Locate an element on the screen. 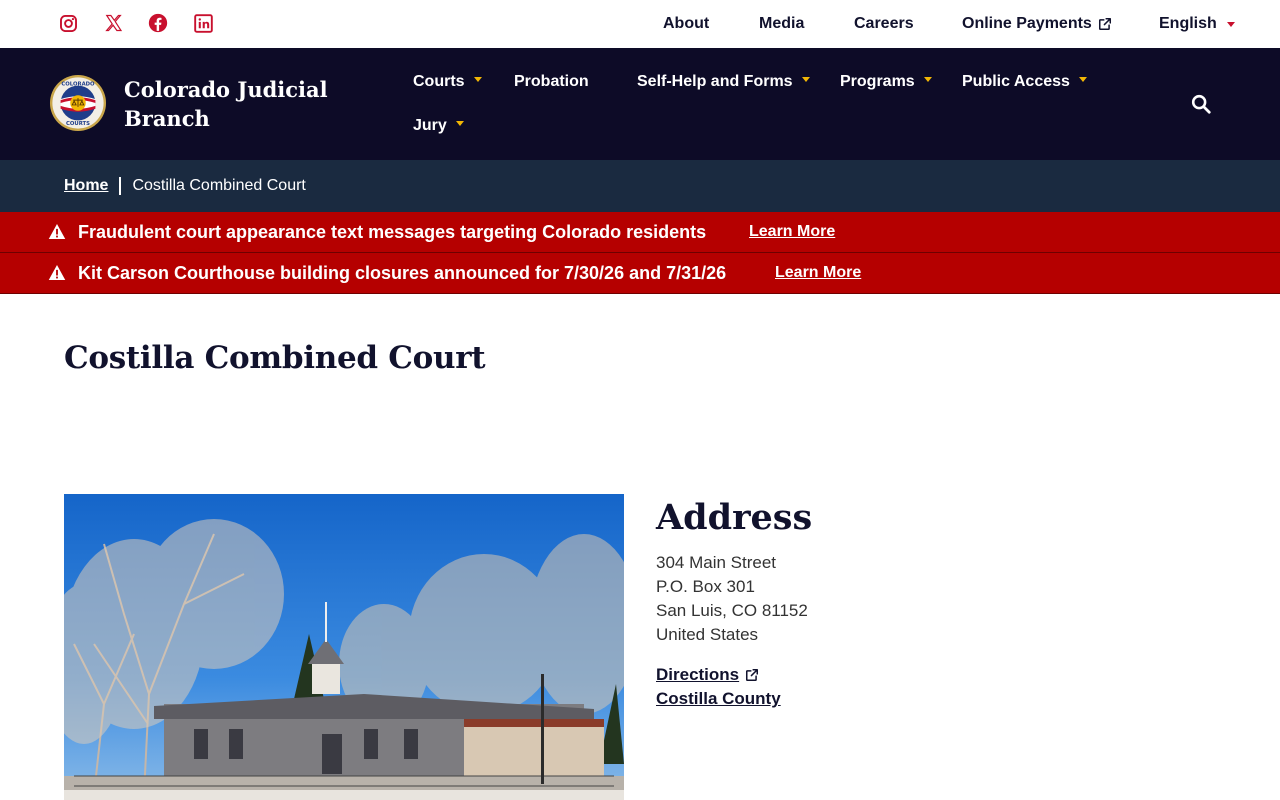  language-label: English is located at coordinates (1188, 23).